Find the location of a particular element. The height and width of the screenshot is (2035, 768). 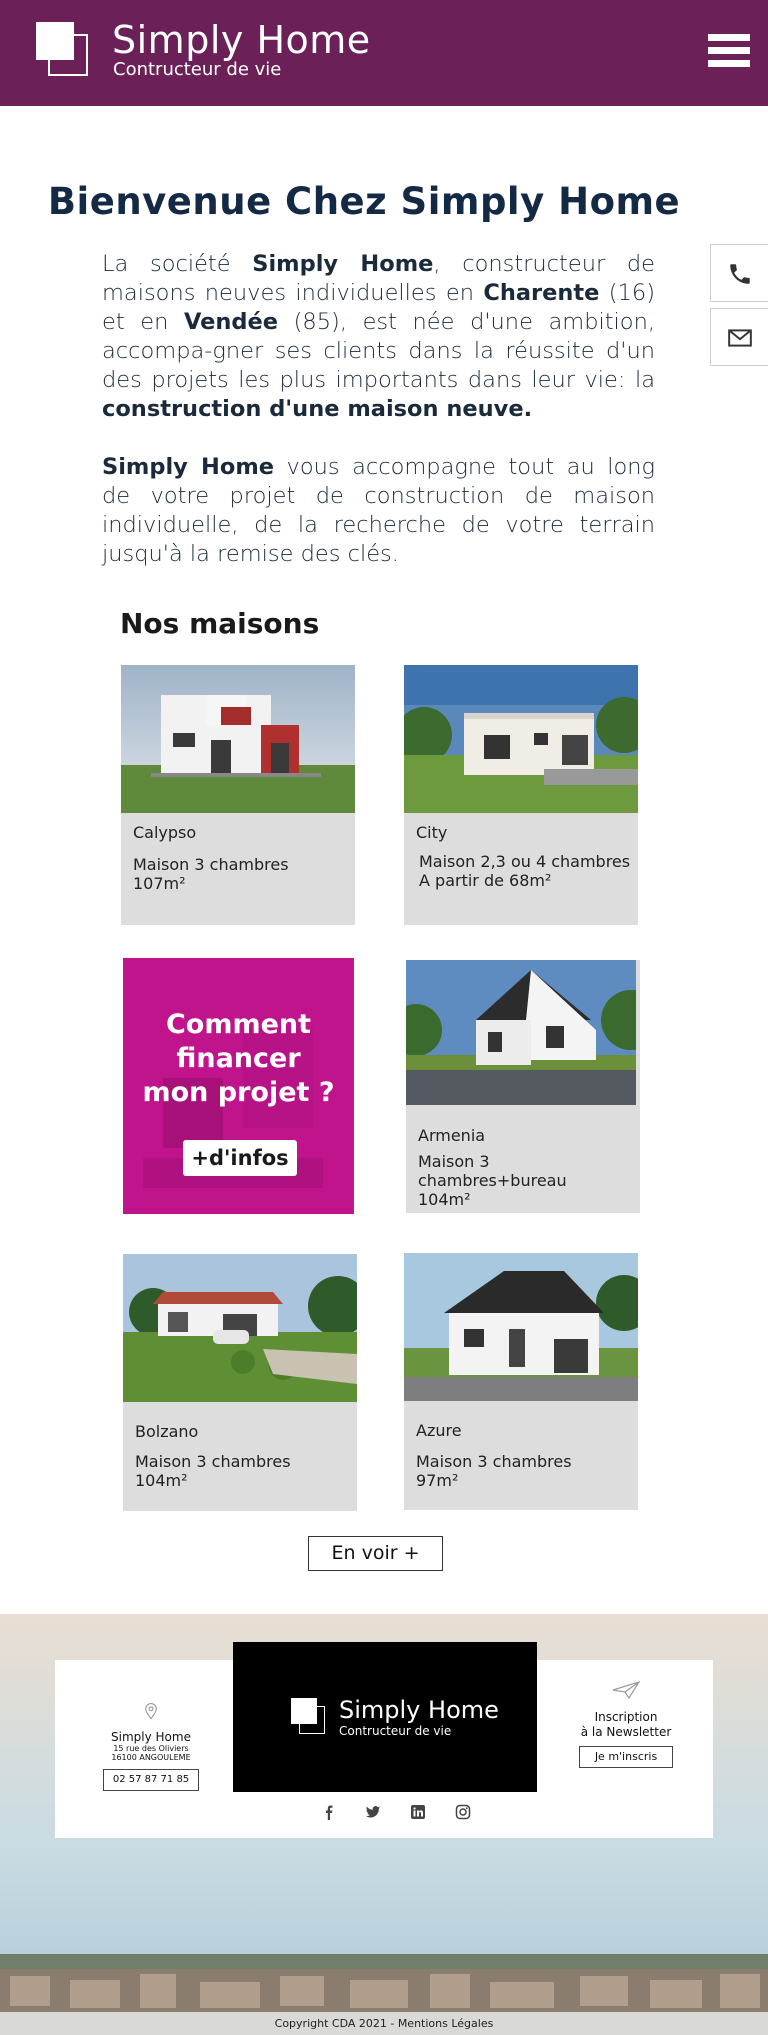

house-name: City is located at coordinates (431, 832).